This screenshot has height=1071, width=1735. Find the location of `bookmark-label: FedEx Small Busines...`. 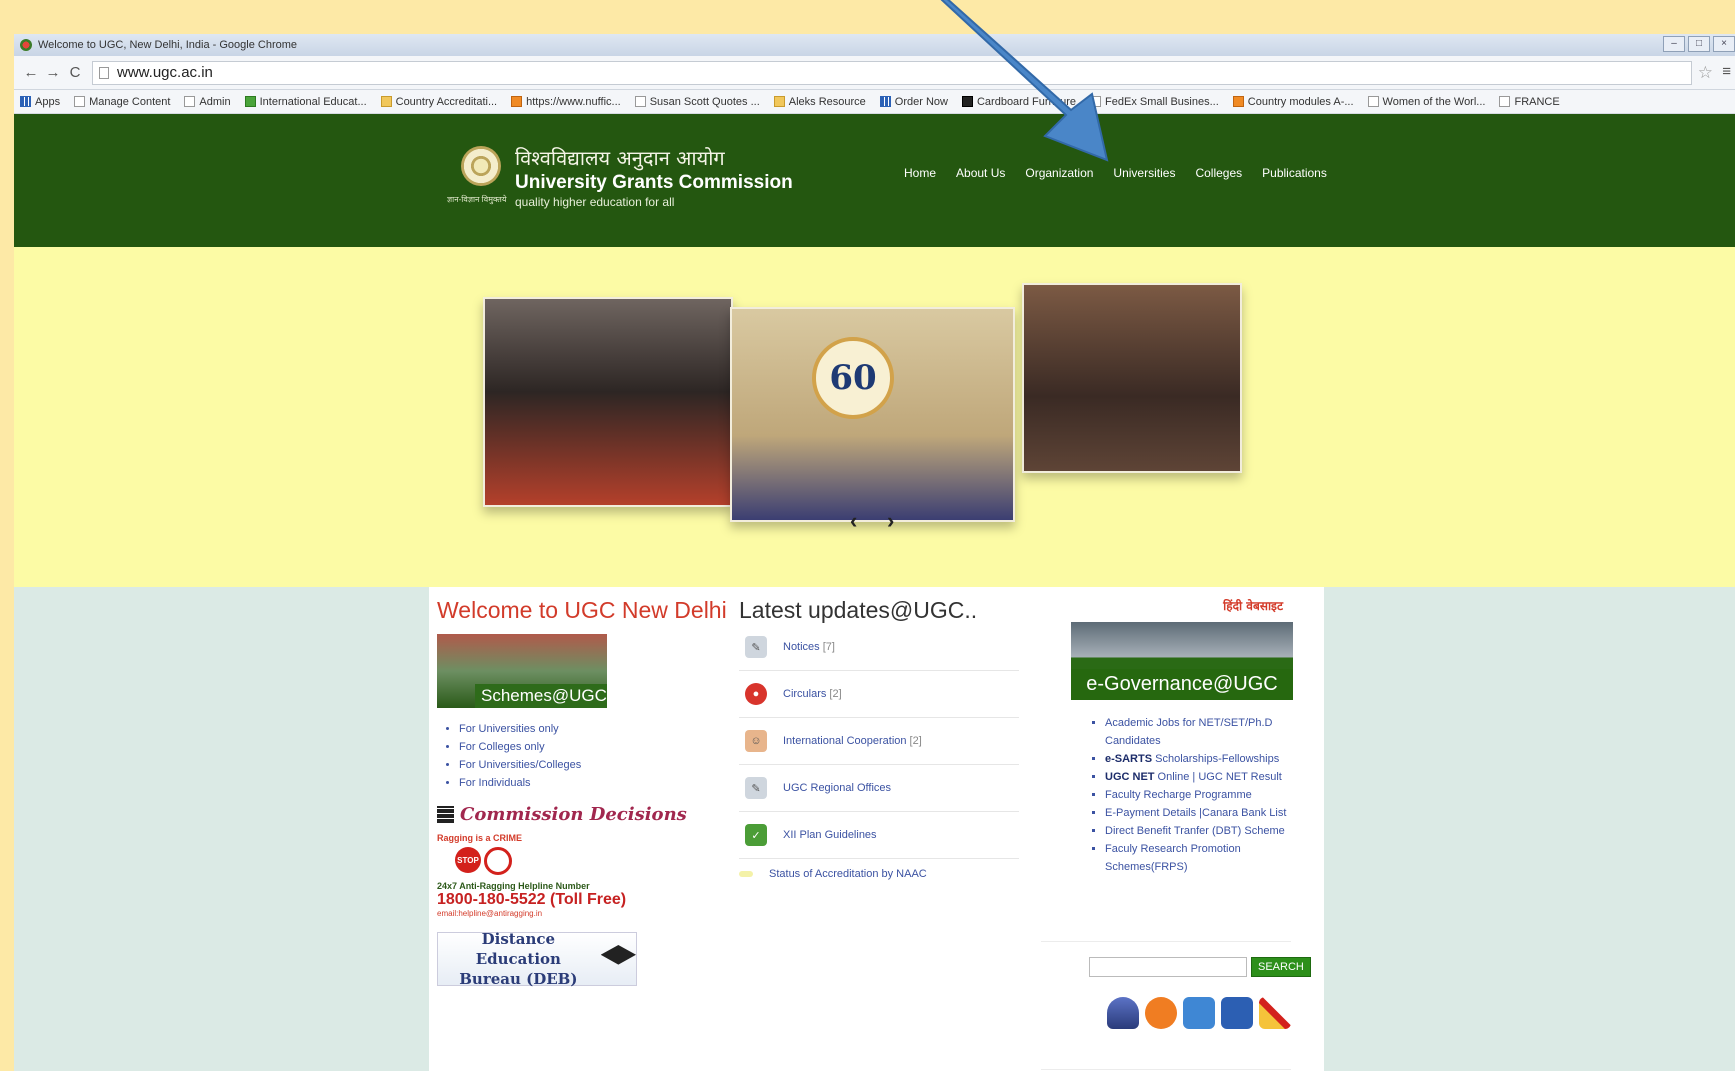

bookmark-label: FedEx Small Busines... is located at coordinates (1162, 101).